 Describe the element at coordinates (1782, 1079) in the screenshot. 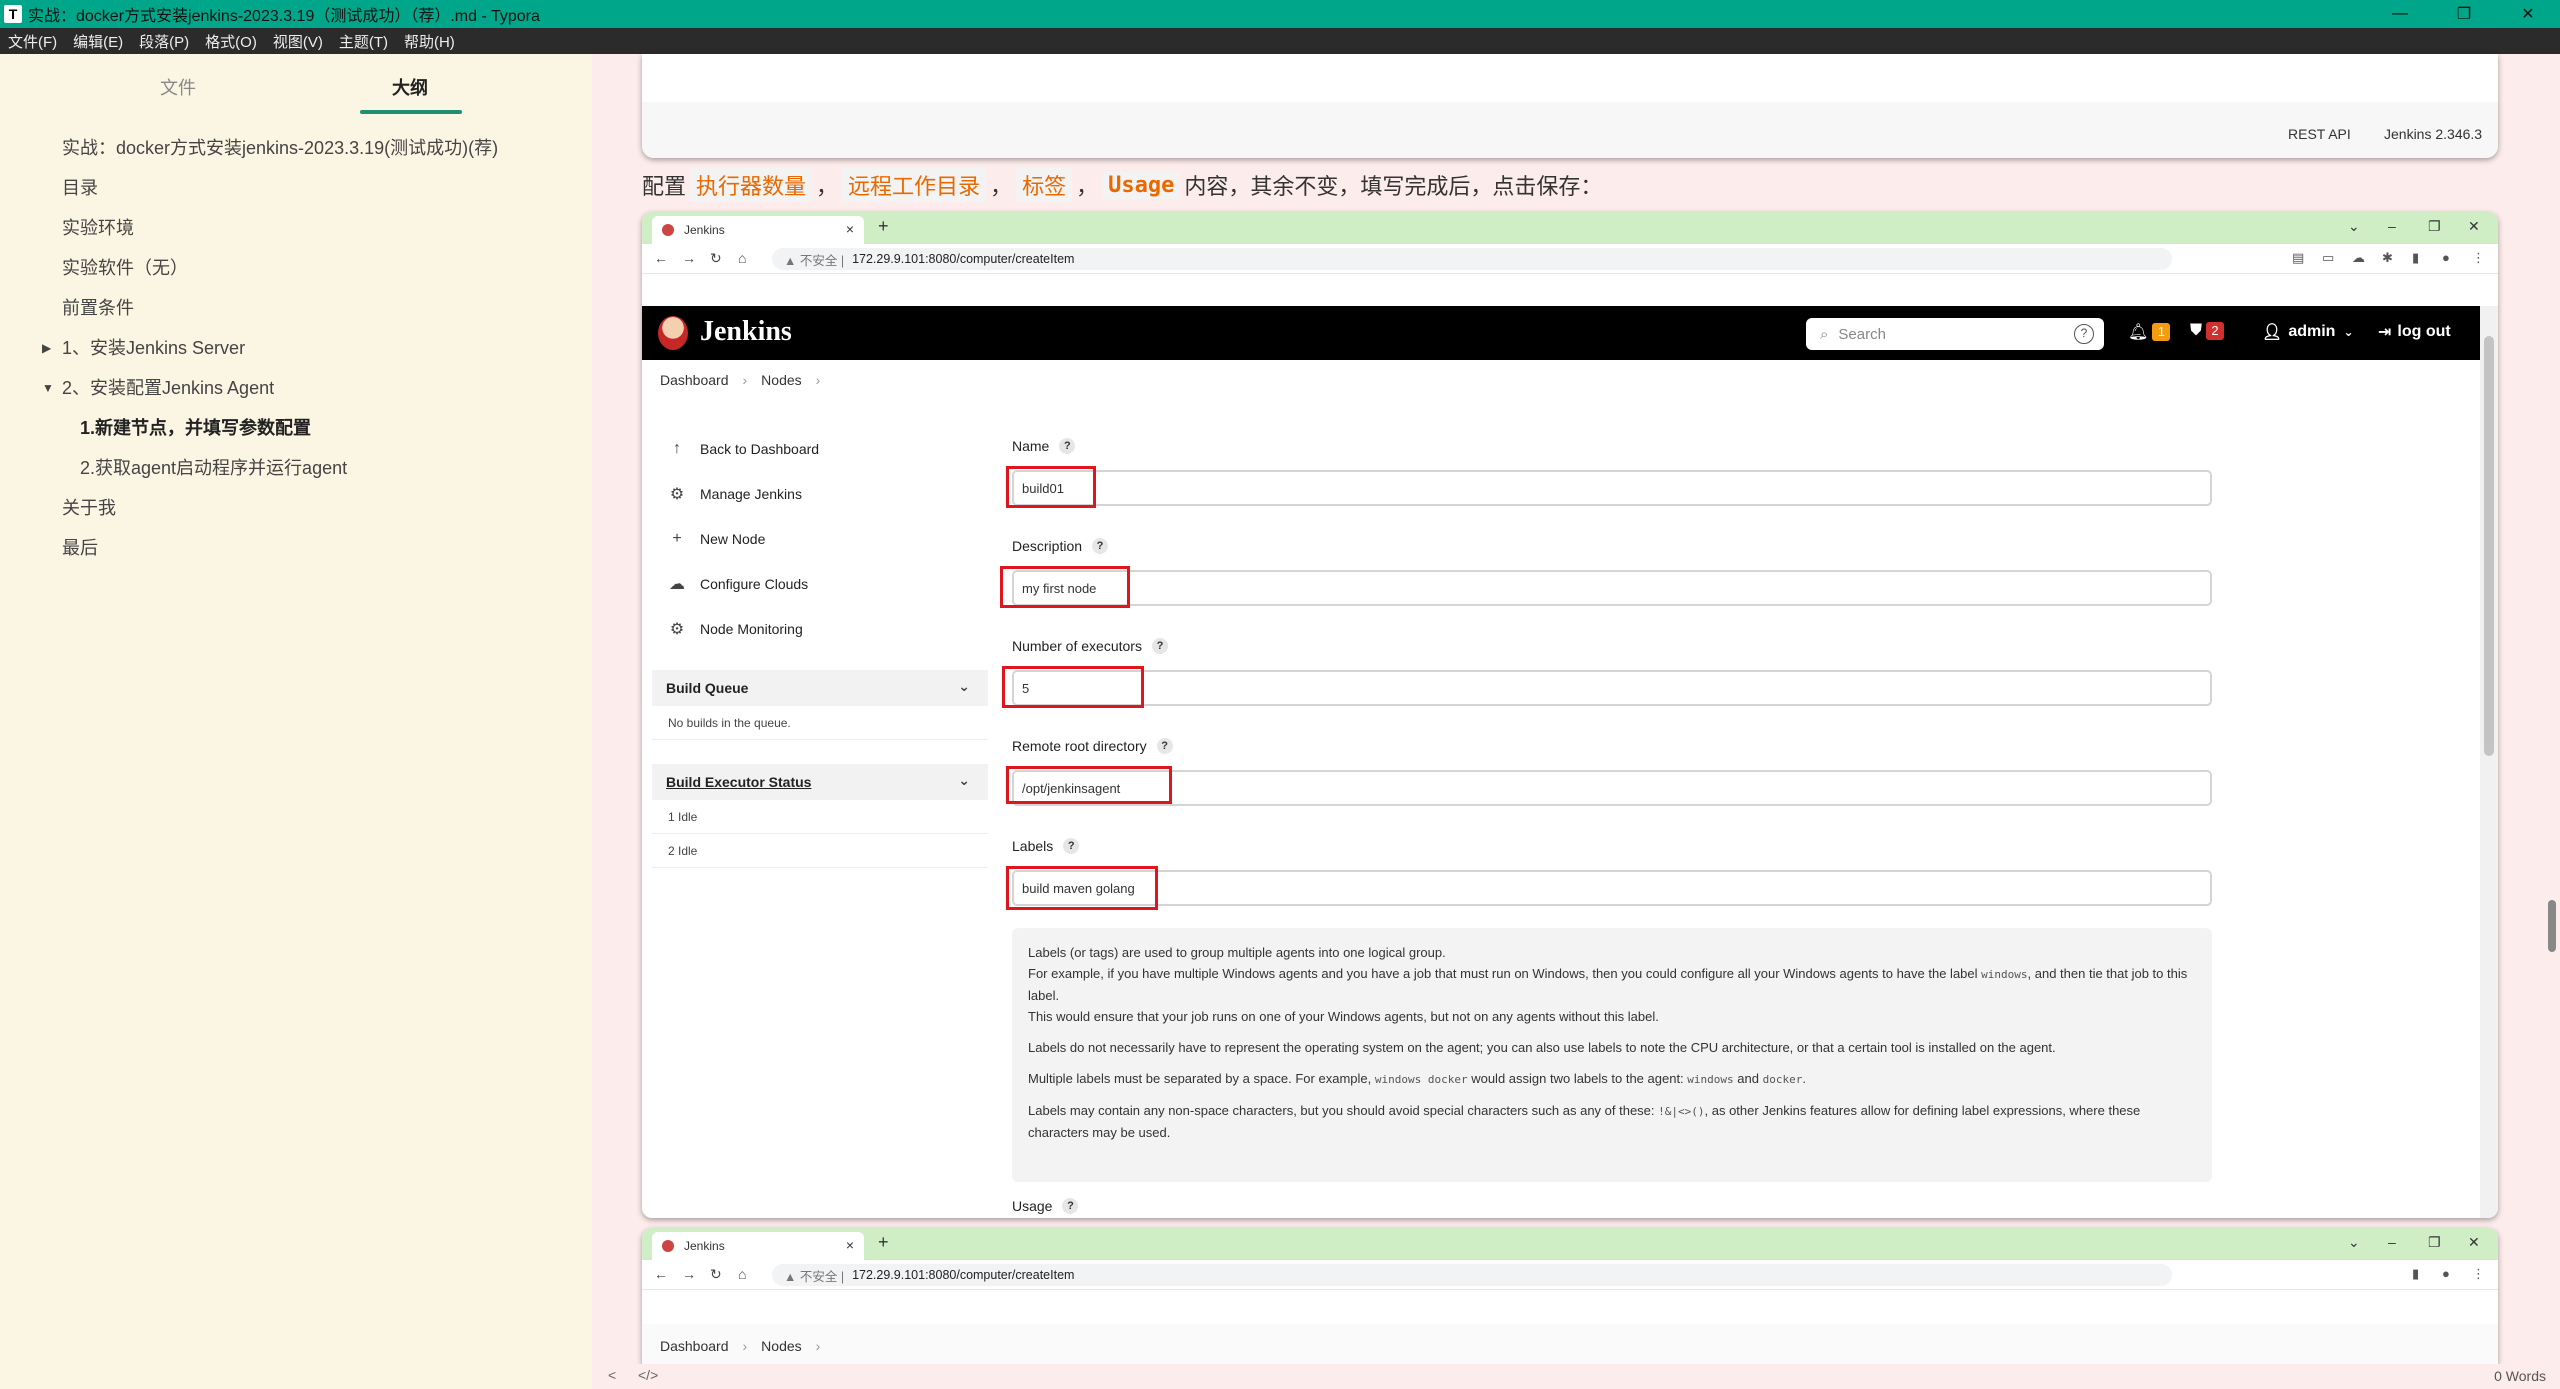

I see `help-code: docker` at that location.